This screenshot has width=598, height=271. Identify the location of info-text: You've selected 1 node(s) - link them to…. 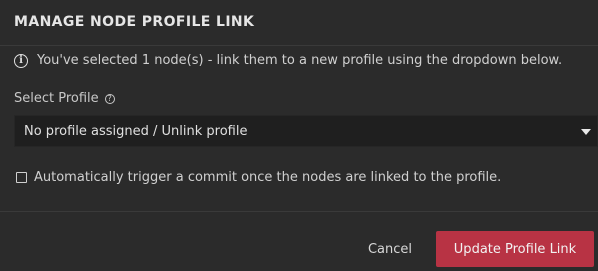
(300, 60).